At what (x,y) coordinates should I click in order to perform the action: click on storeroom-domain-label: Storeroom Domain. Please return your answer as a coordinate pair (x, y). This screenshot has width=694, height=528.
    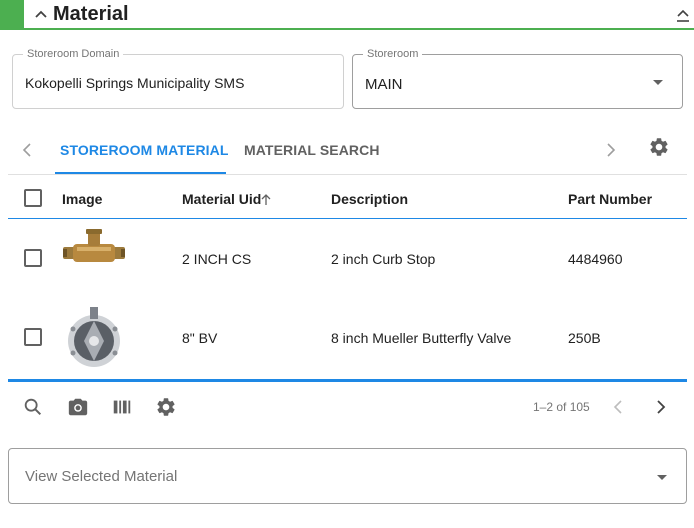
    Looking at the image, I should click on (73, 54).